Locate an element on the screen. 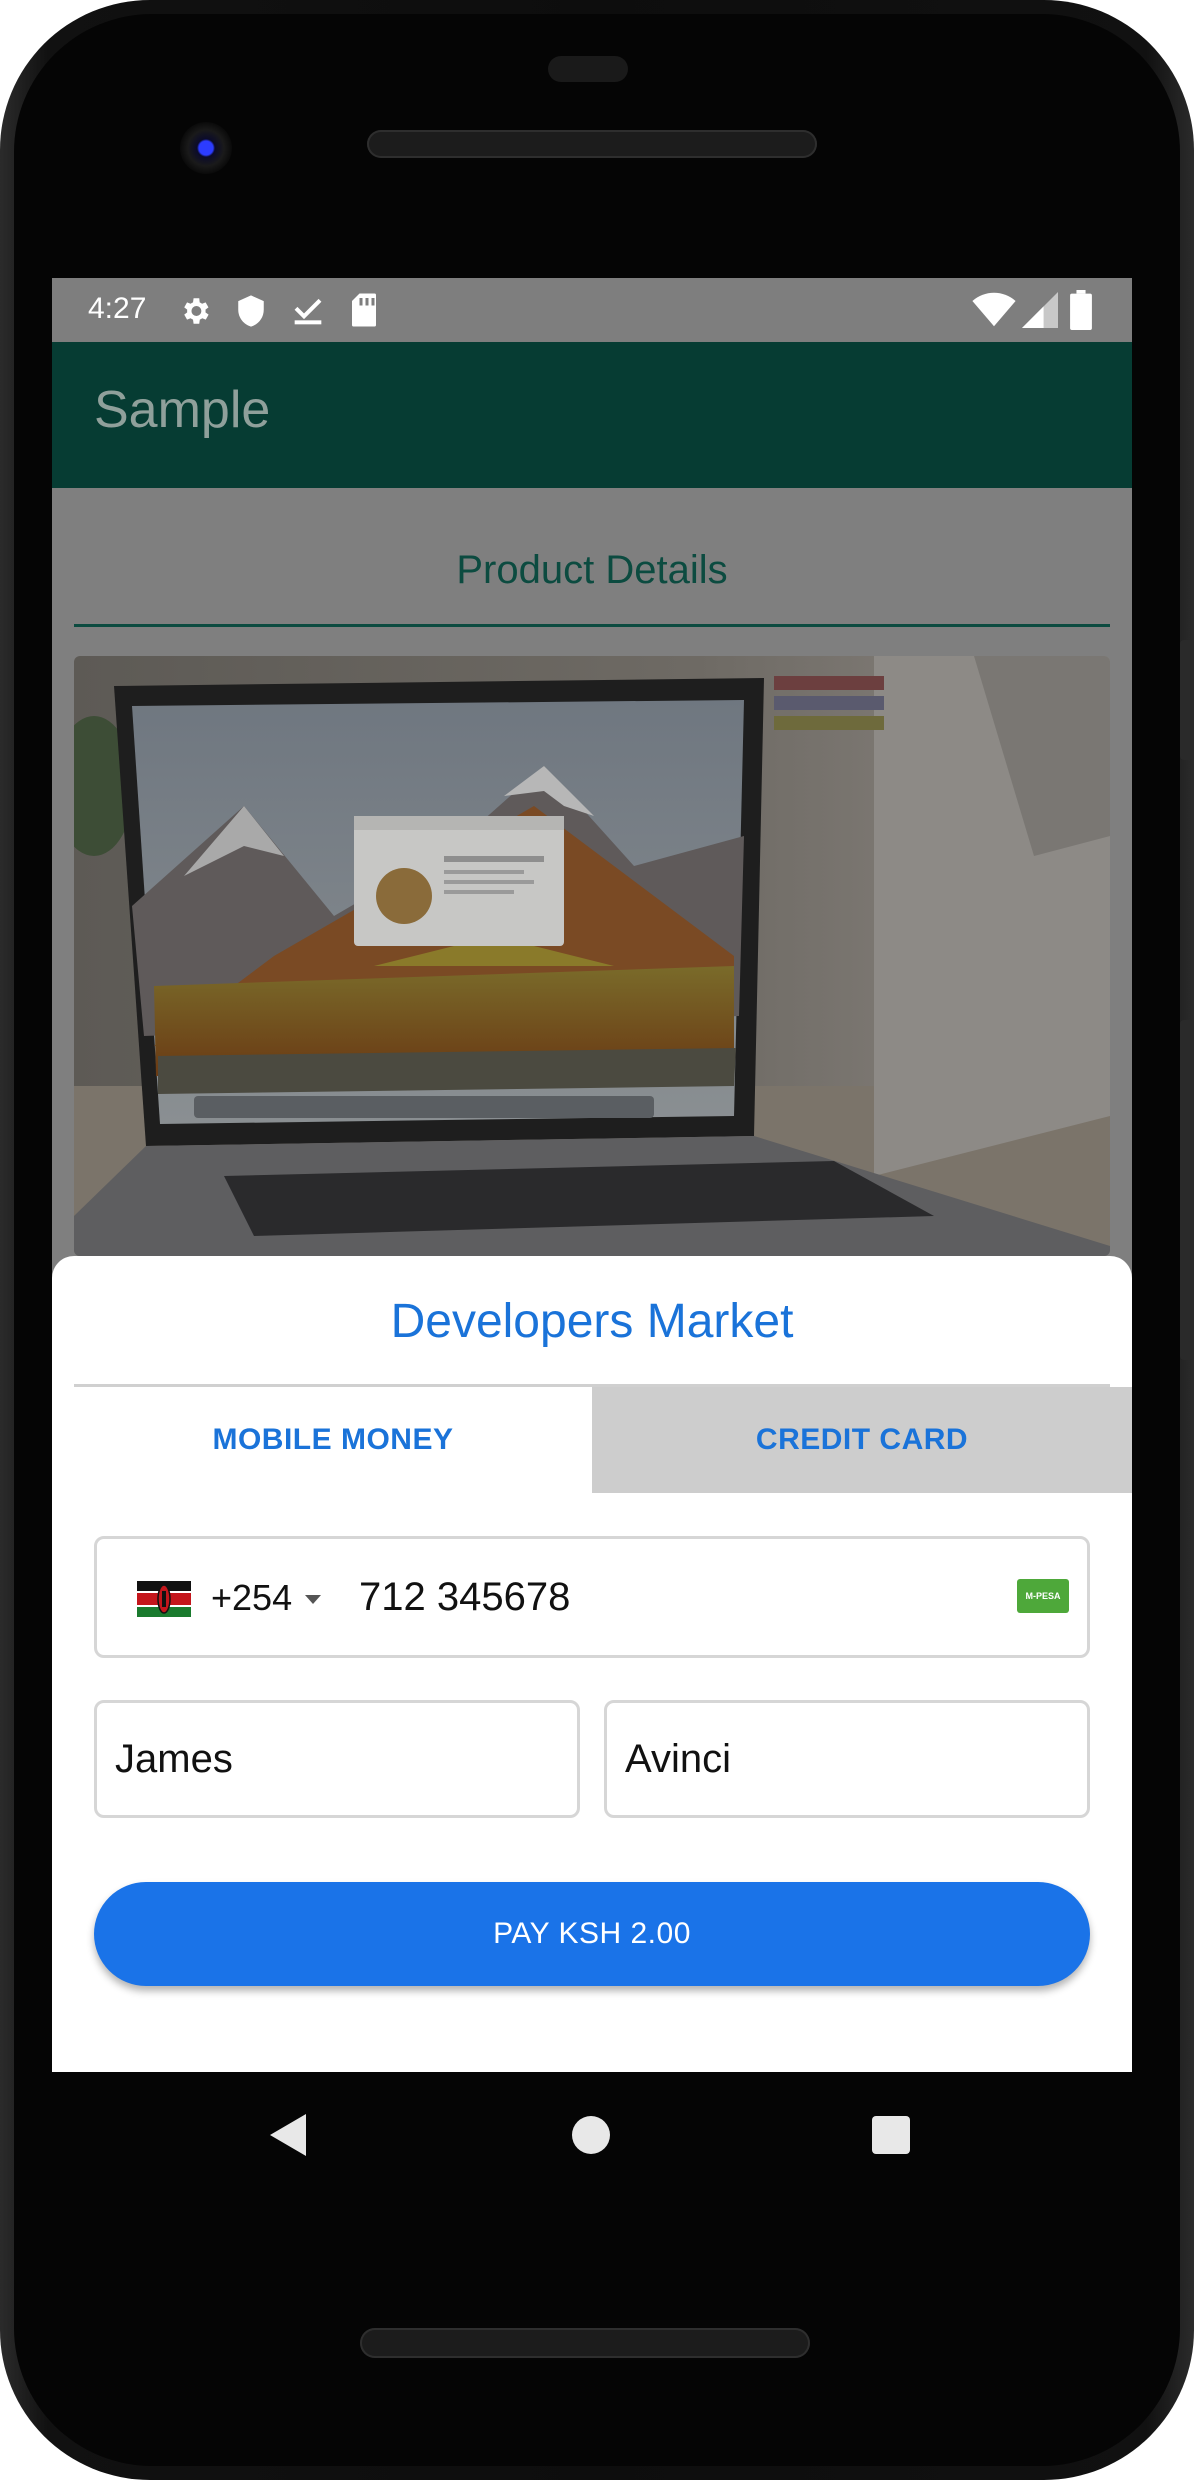 The width and height of the screenshot is (1194, 2480). title-underline is located at coordinates (592, 625).